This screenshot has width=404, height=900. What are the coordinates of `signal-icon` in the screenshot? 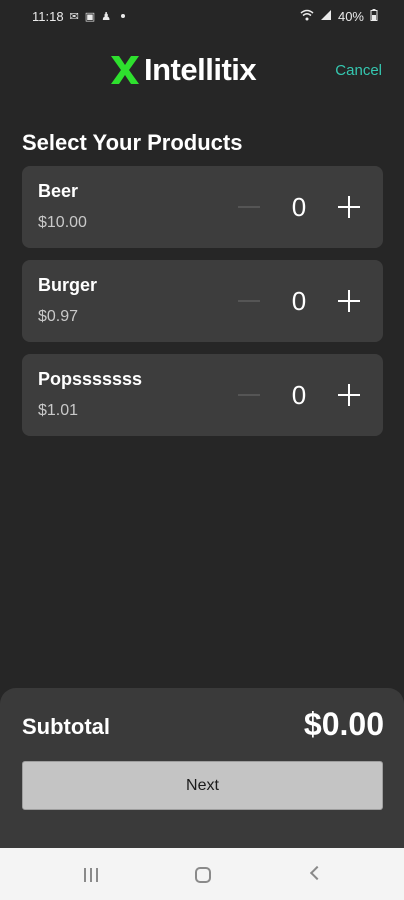 It's located at (326, 16).